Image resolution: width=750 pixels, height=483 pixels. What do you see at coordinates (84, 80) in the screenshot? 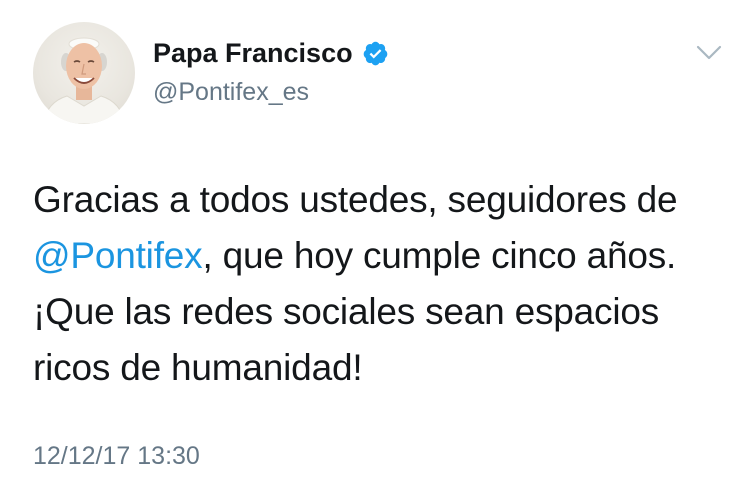
I see `avatar-image` at bounding box center [84, 80].